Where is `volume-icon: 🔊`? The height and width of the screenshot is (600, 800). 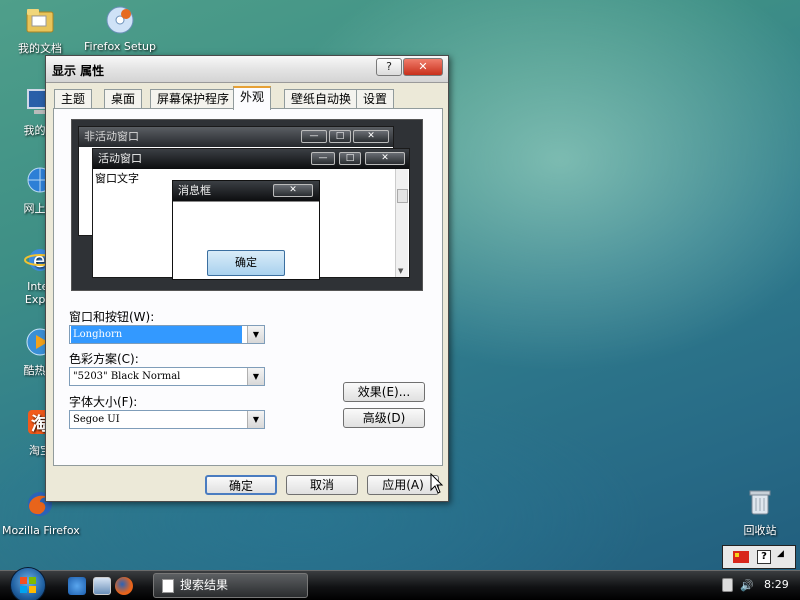 volume-icon: 🔊 is located at coordinates (747, 585).